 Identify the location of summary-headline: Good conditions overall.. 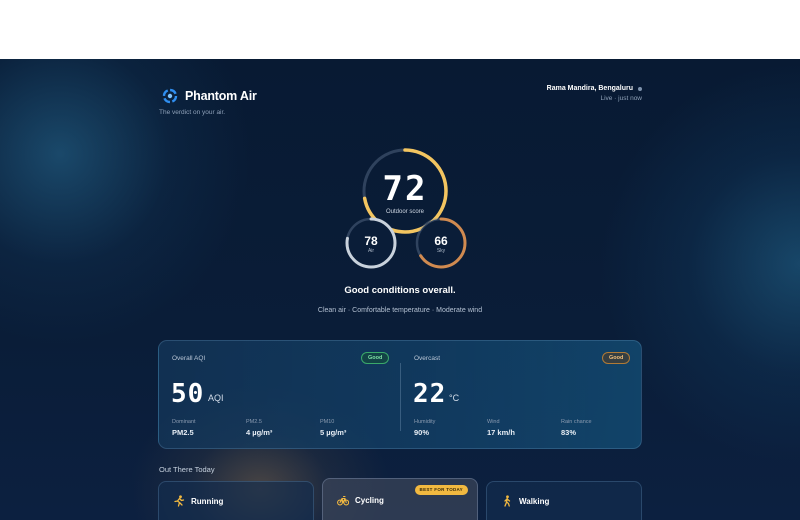
(400, 290).